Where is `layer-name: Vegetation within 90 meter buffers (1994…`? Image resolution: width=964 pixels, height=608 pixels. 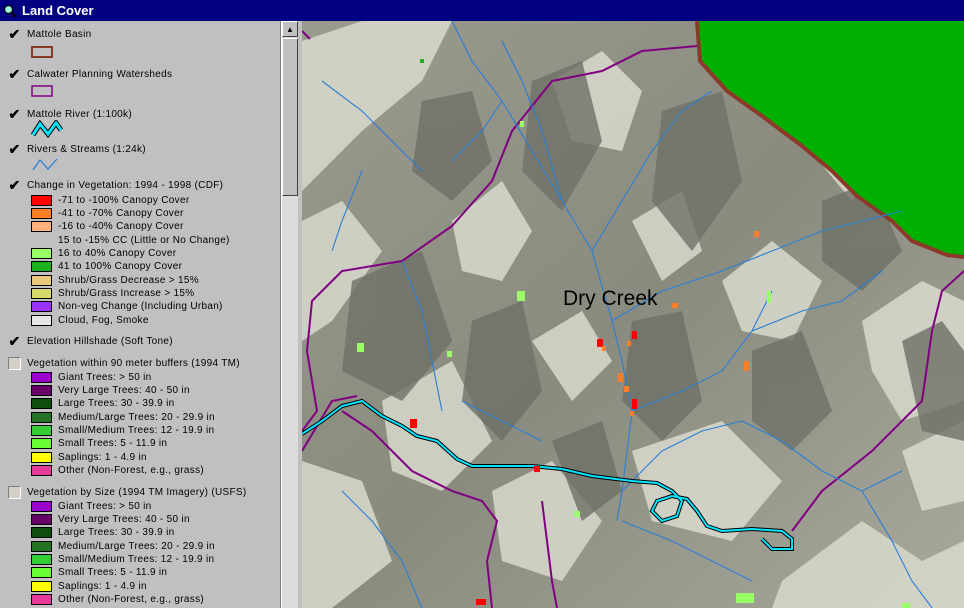
layer-name: Vegetation within 90 meter buffers (1994… is located at coordinates (133, 363).